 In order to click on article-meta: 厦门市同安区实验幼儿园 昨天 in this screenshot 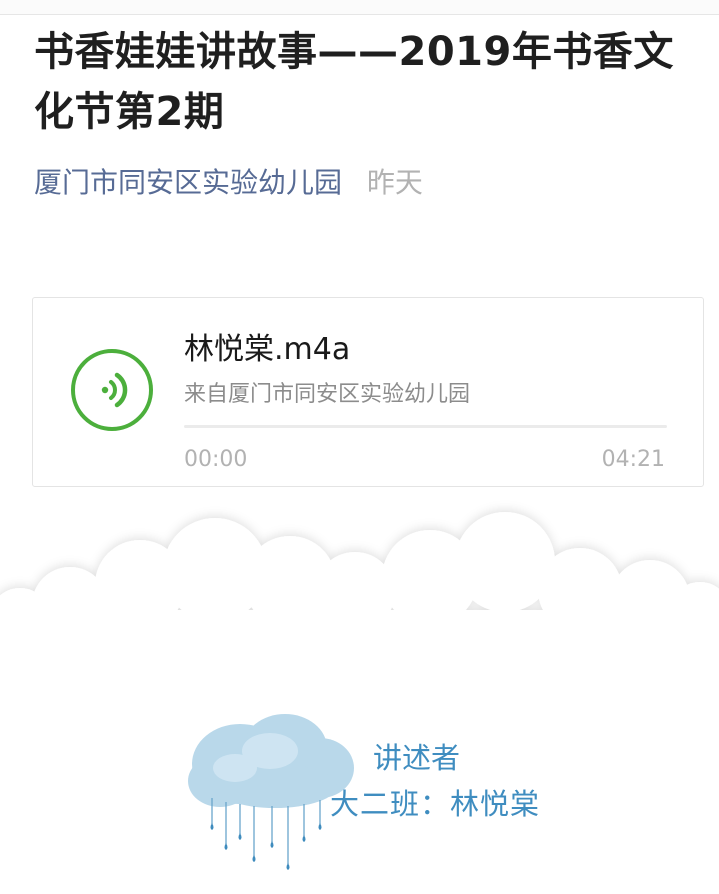, I will do `click(228, 183)`.